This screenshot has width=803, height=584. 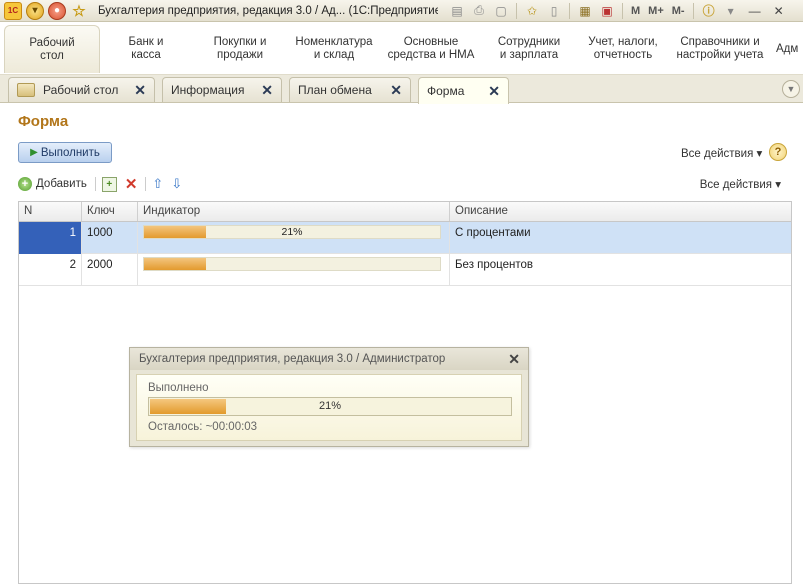 I want to click on desktop-icon, so click(x=26, y=90).